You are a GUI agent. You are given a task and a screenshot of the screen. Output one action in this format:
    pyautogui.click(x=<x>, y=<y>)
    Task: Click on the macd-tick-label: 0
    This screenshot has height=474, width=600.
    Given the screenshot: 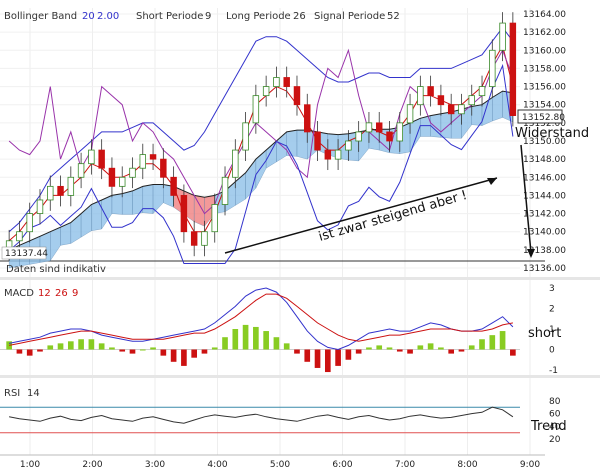 What is the action you would take?
    pyautogui.click(x=552, y=351)
    